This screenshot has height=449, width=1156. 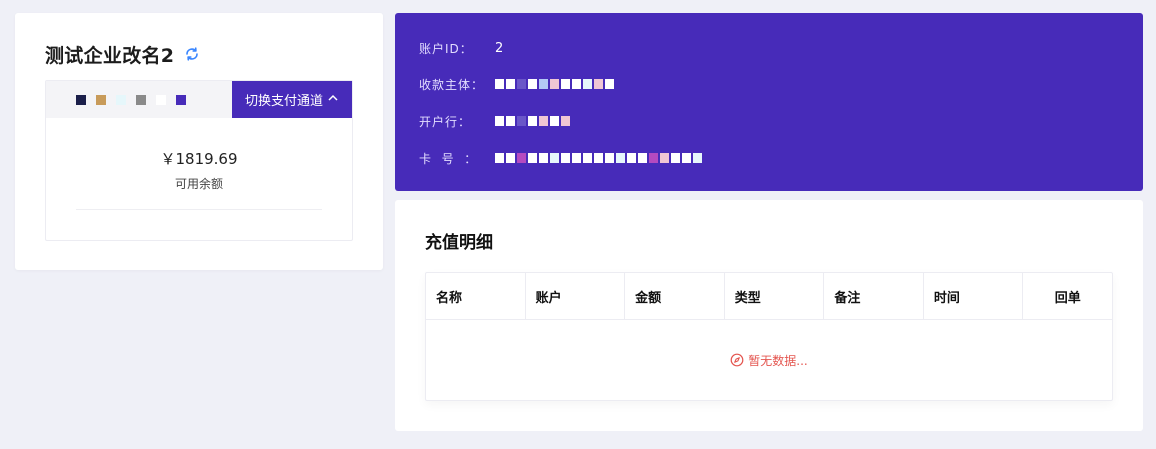 I want to click on switch-channel-label: 切换支付通道, so click(x=283, y=101).